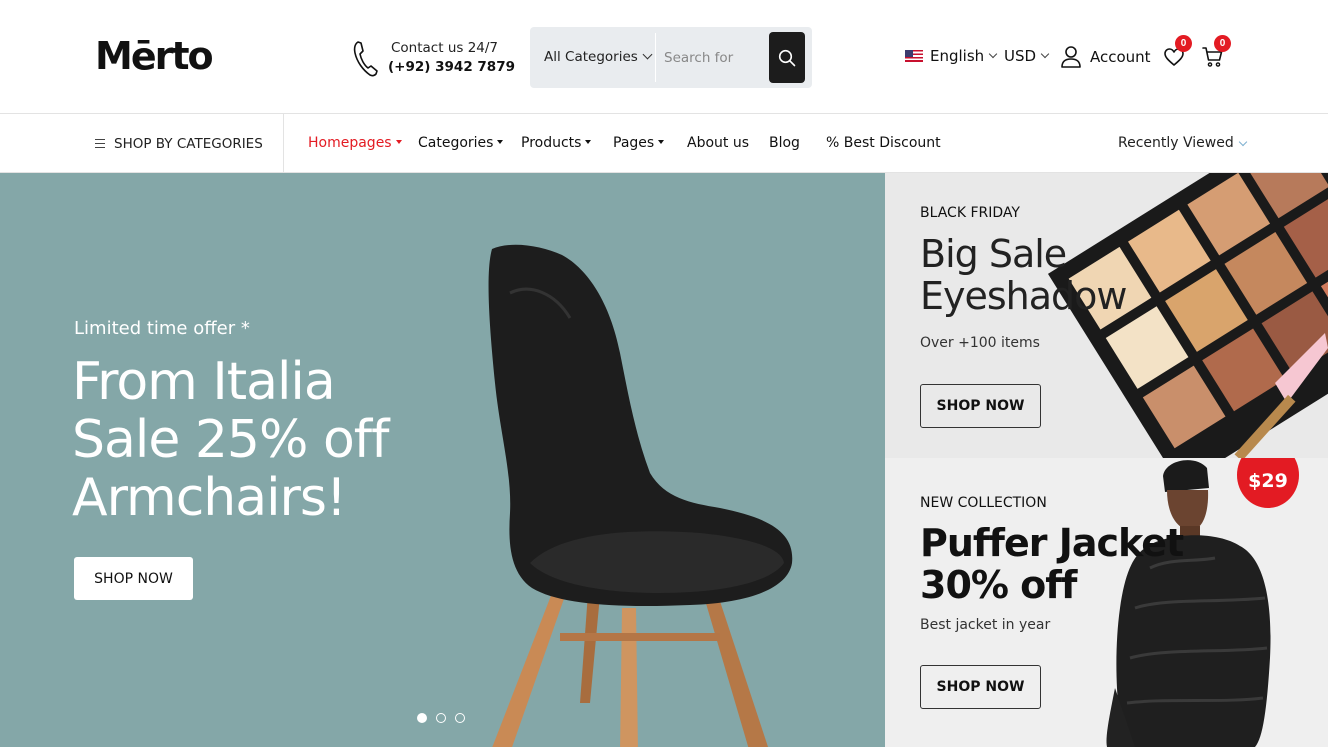  I want to click on banner-title-line: Puffer Jacket, so click(1052, 543).